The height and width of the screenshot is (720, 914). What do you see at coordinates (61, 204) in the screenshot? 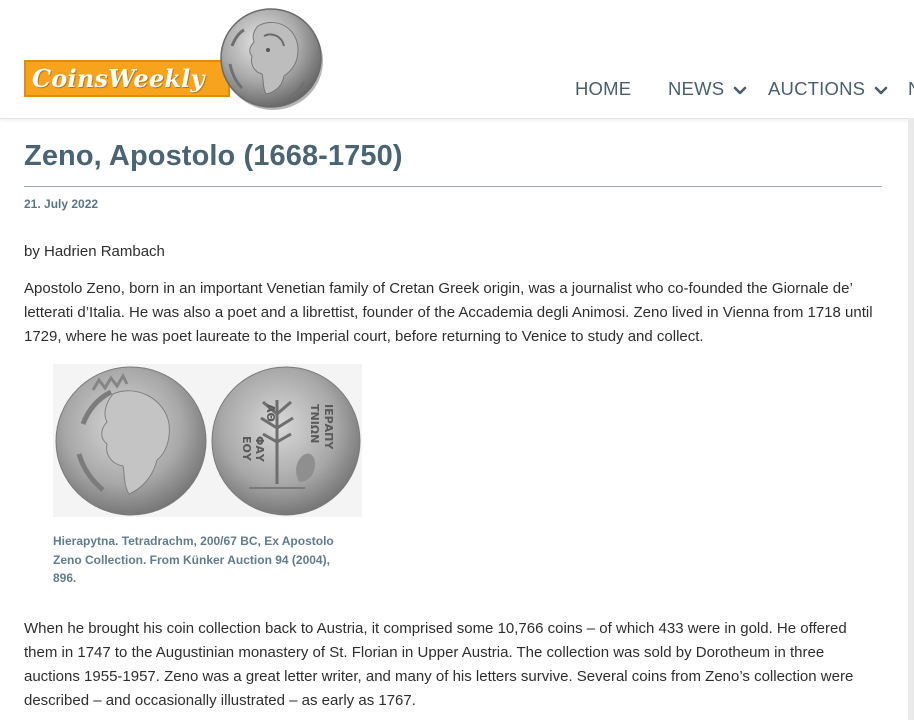
I see `article-date: 21. July 2022` at bounding box center [61, 204].